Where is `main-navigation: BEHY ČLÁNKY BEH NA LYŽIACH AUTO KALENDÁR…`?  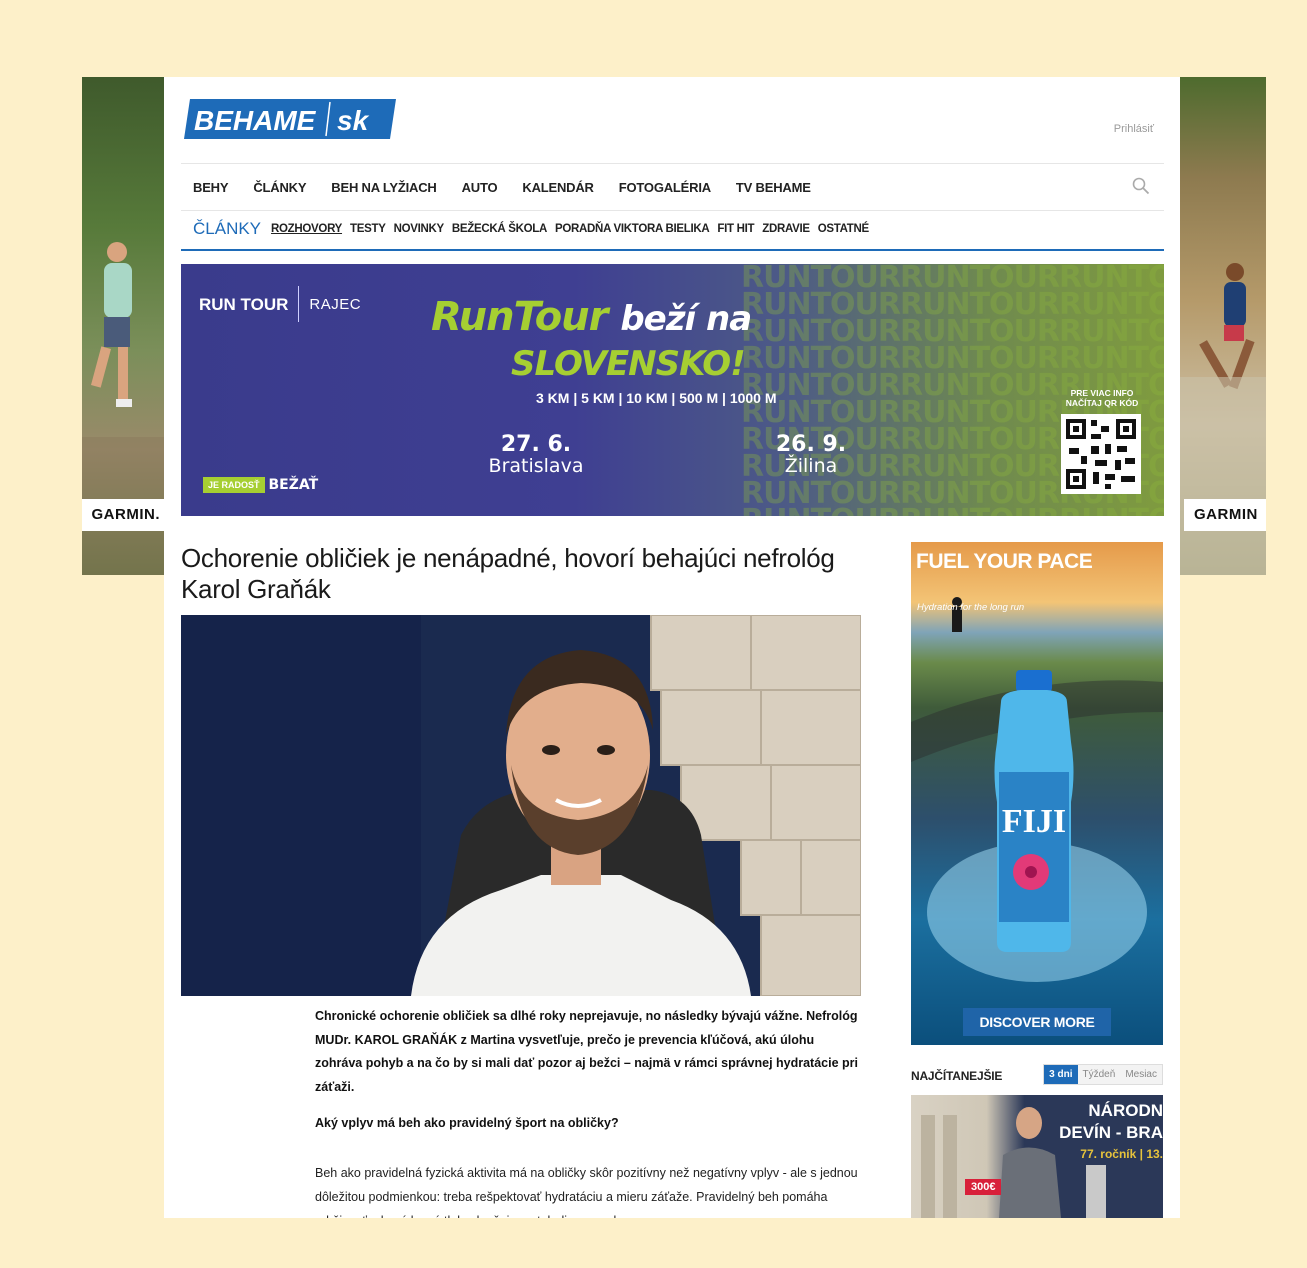
main-navigation: BEHY ČLÁNKY BEH NA LYŽIACH AUTO KALENDÁR… is located at coordinates (672, 187).